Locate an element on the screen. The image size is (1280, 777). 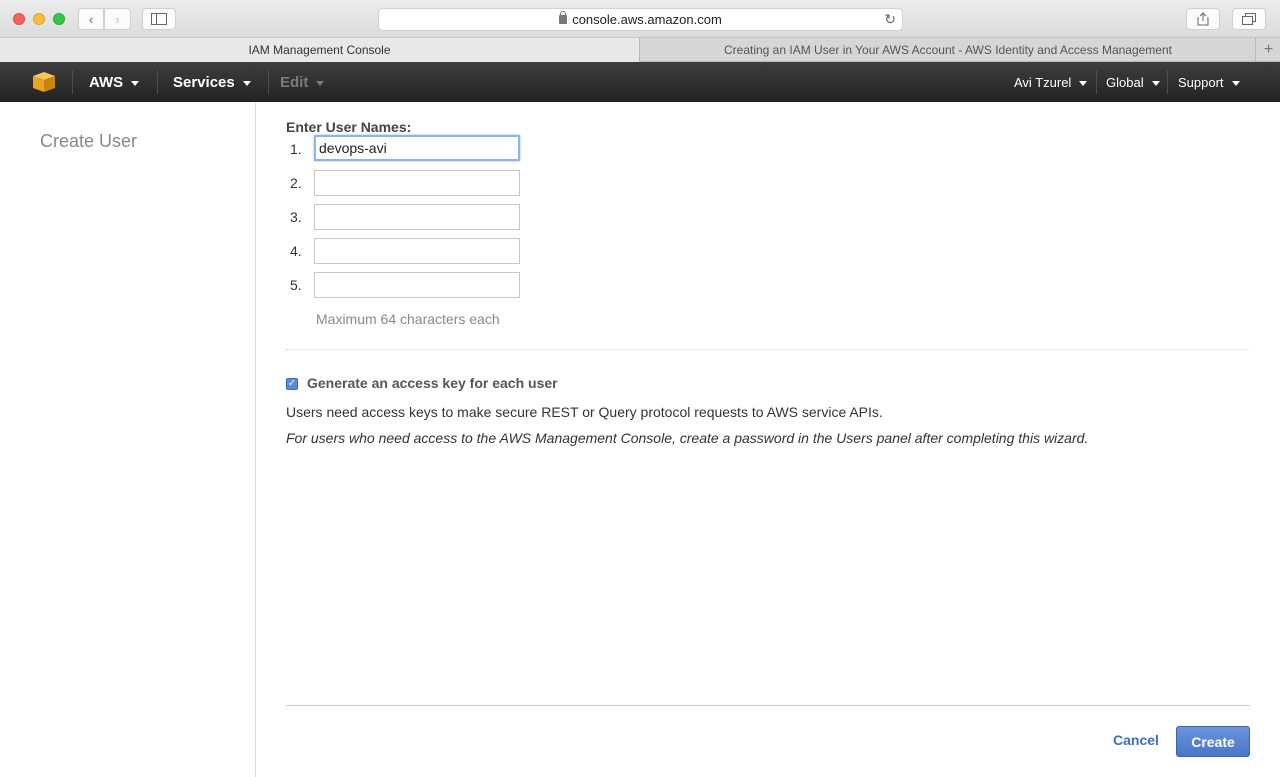
support-menu-label: Support is located at coordinates (1201, 82).